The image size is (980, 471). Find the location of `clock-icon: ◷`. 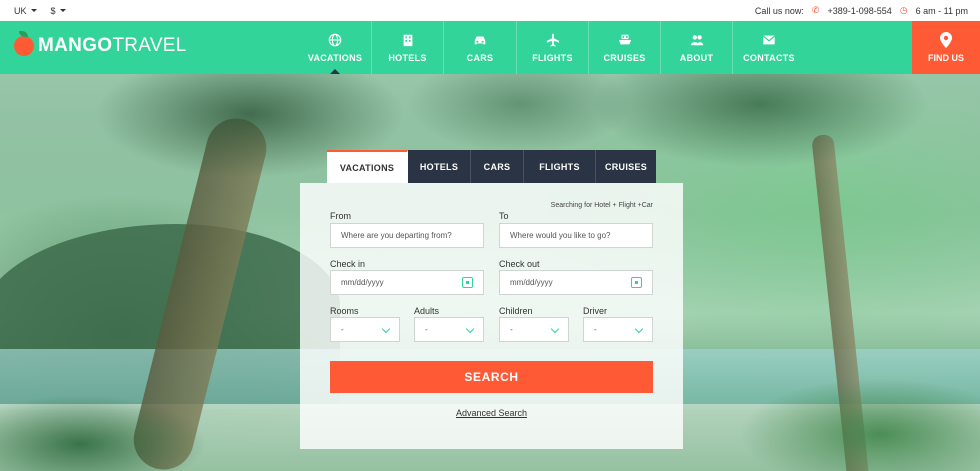

clock-icon: ◷ is located at coordinates (903, 10).